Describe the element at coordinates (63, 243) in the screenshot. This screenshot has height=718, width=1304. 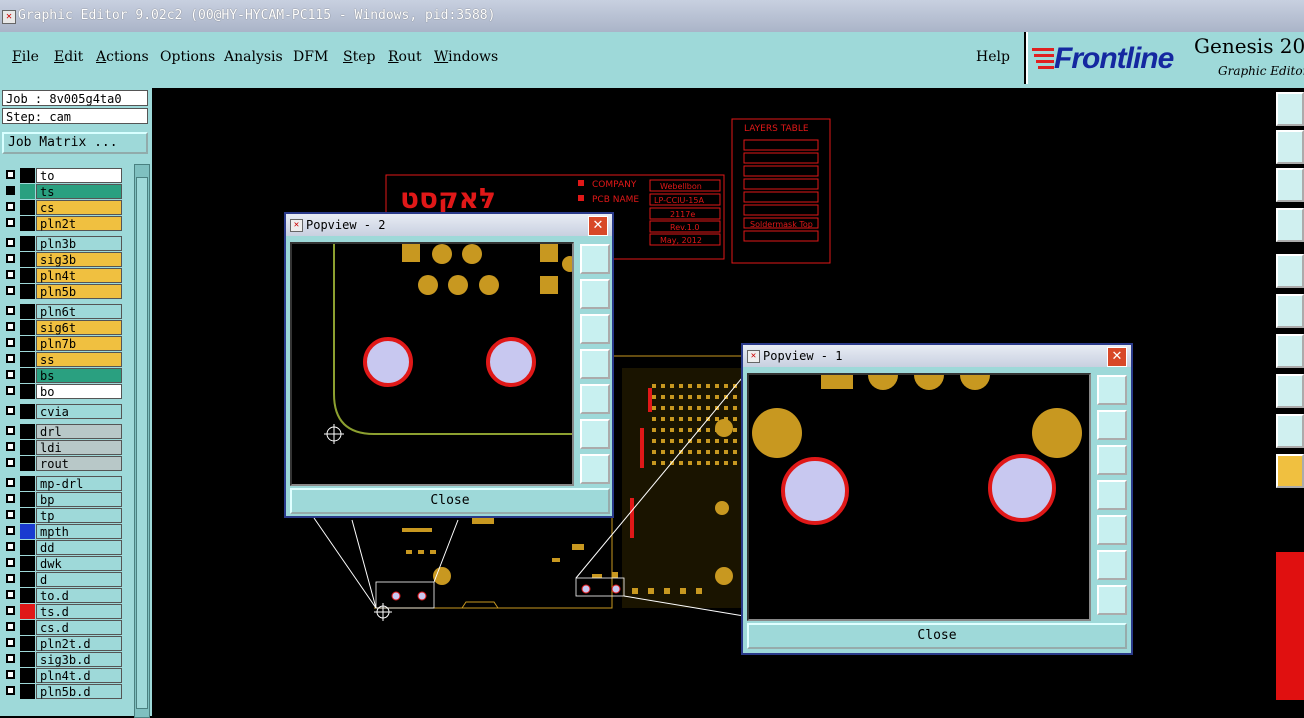
I see `layer-row-pln3b: pln3b` at that location.